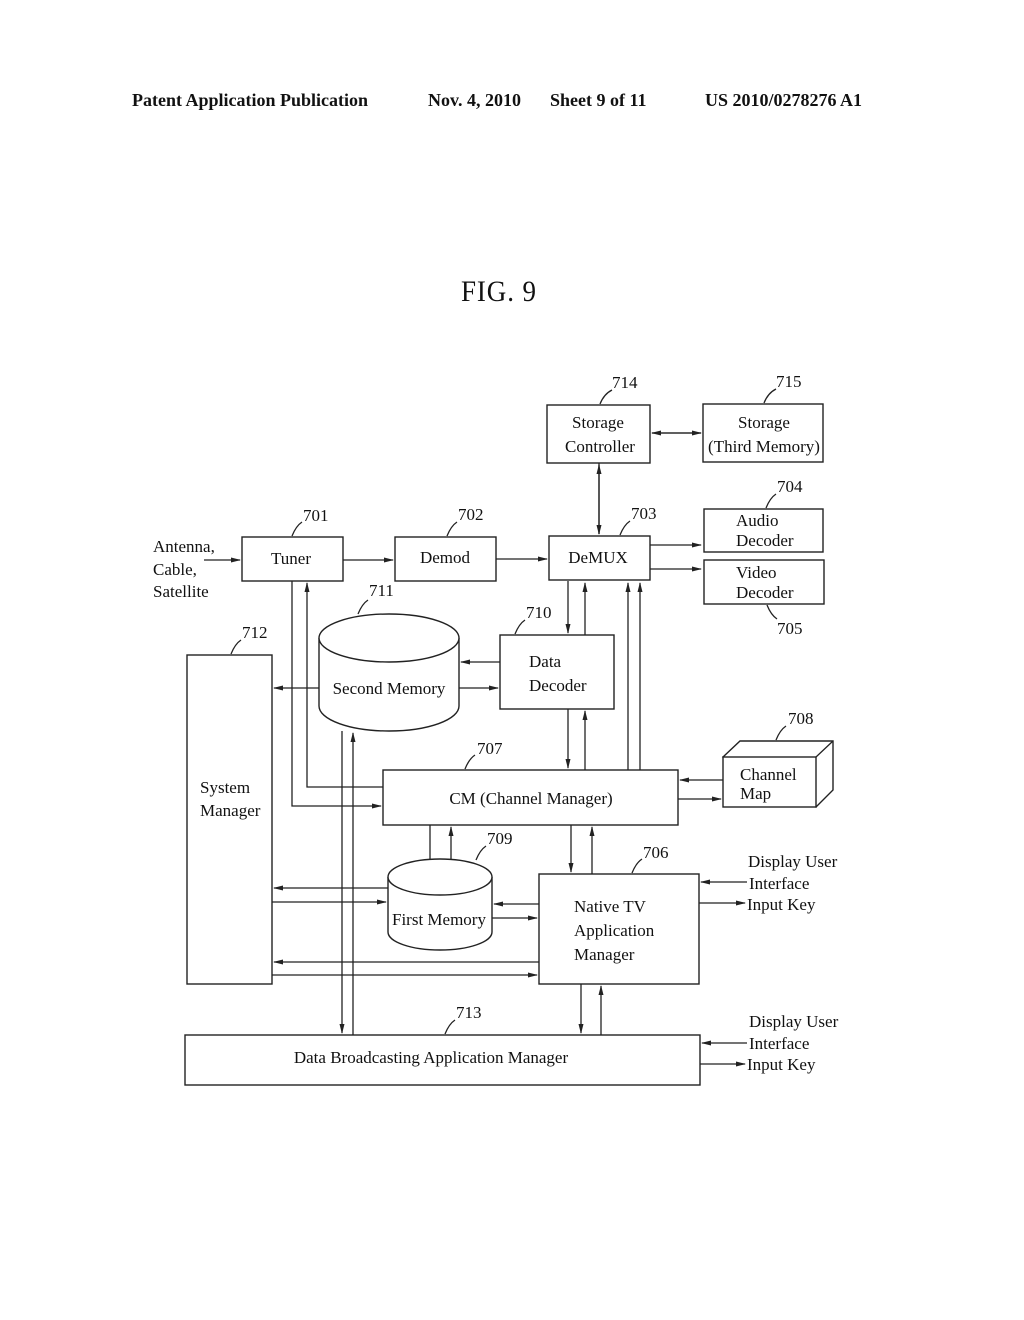 Image resolution: width=1024 pixels, height=1320 pixels. What do you see at coordinates (431, 1057) in the screenshot?
I see `dbam-label: Data Broadcasting Application Manager` at bounding box center [431, 1057].